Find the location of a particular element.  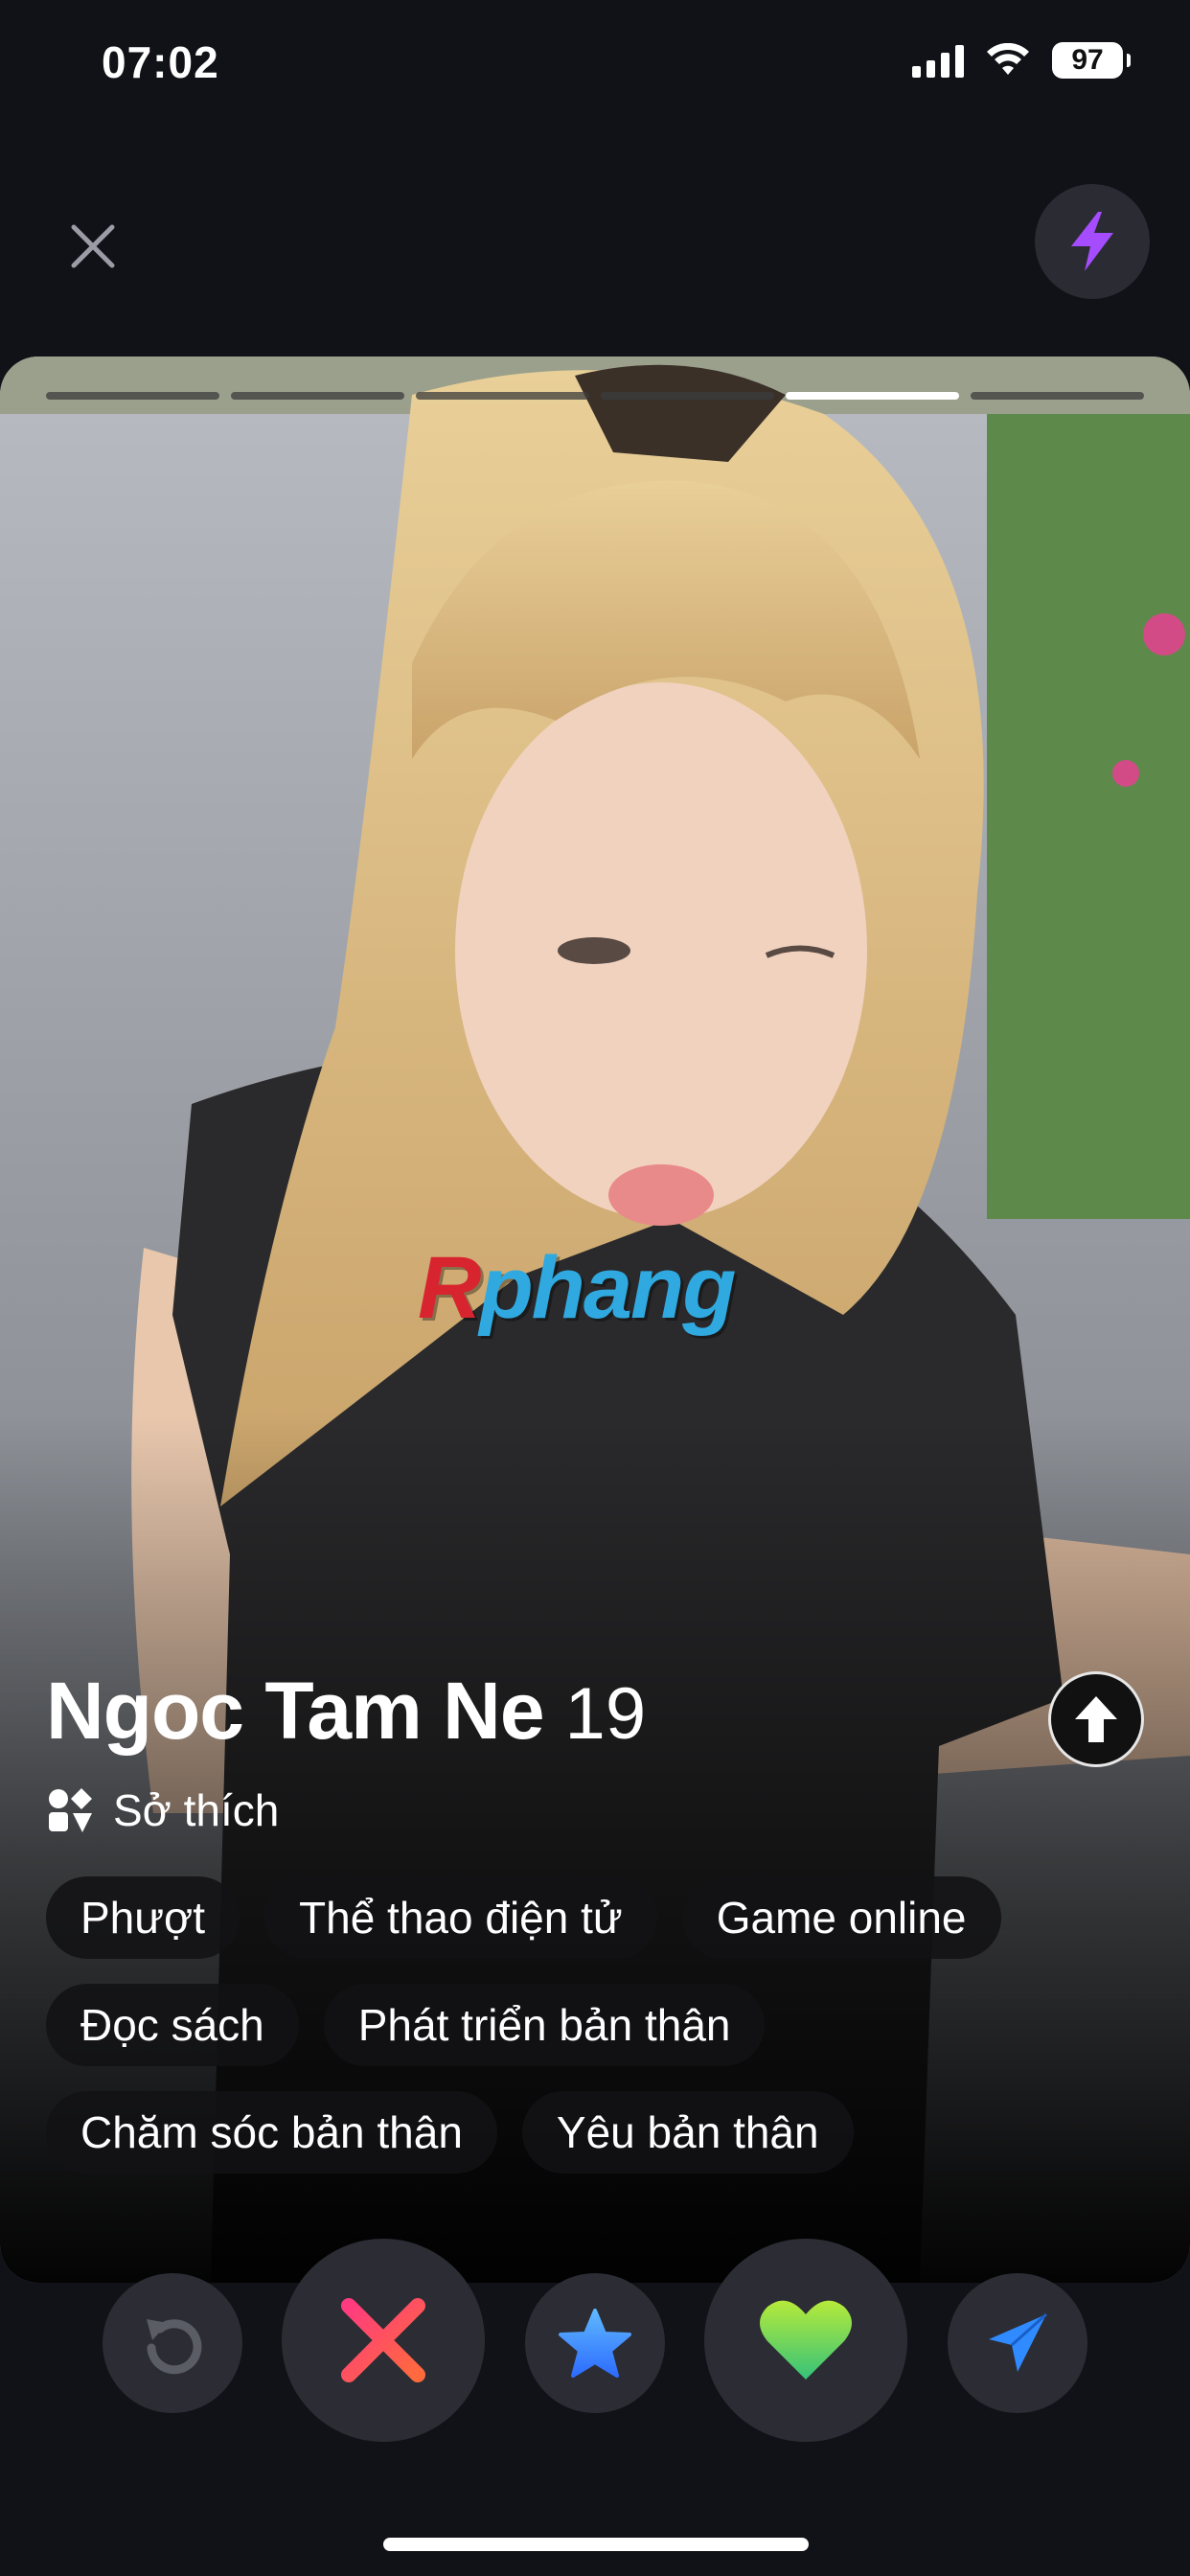

name-row: Ngoc Tam Ne 19 is located at coordinates (599, 1711).